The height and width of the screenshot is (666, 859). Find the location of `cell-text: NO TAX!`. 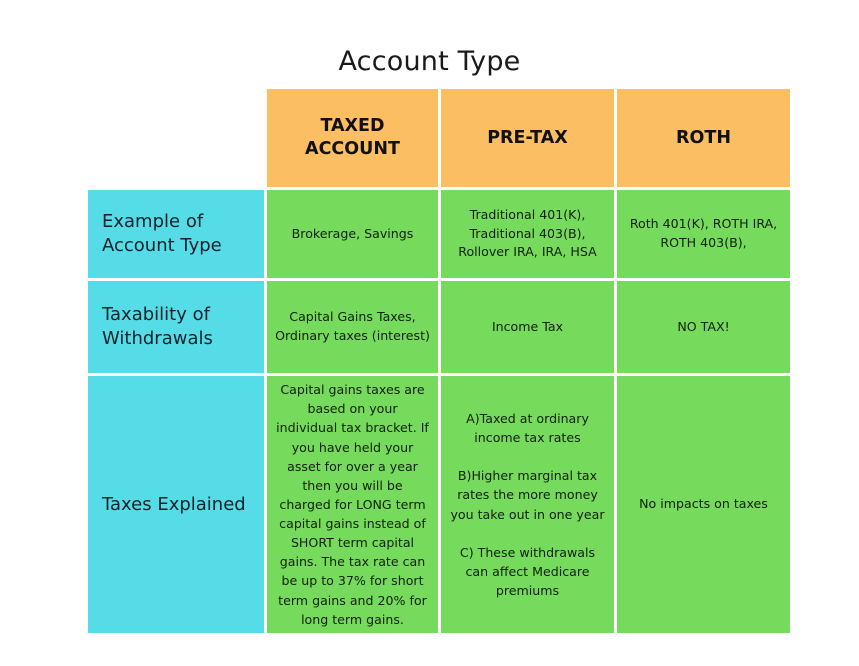

cell-text: NO TAX! is located at coordinates (703, 326).